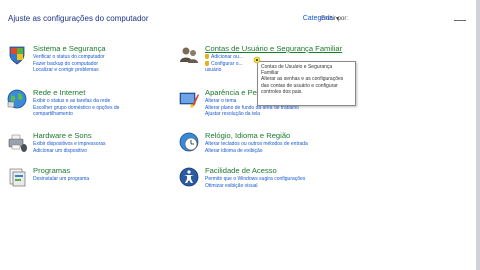 The height and width of the screenshot is (270, 480). I want to click on printer-speaker-icon, so click(17, 142).